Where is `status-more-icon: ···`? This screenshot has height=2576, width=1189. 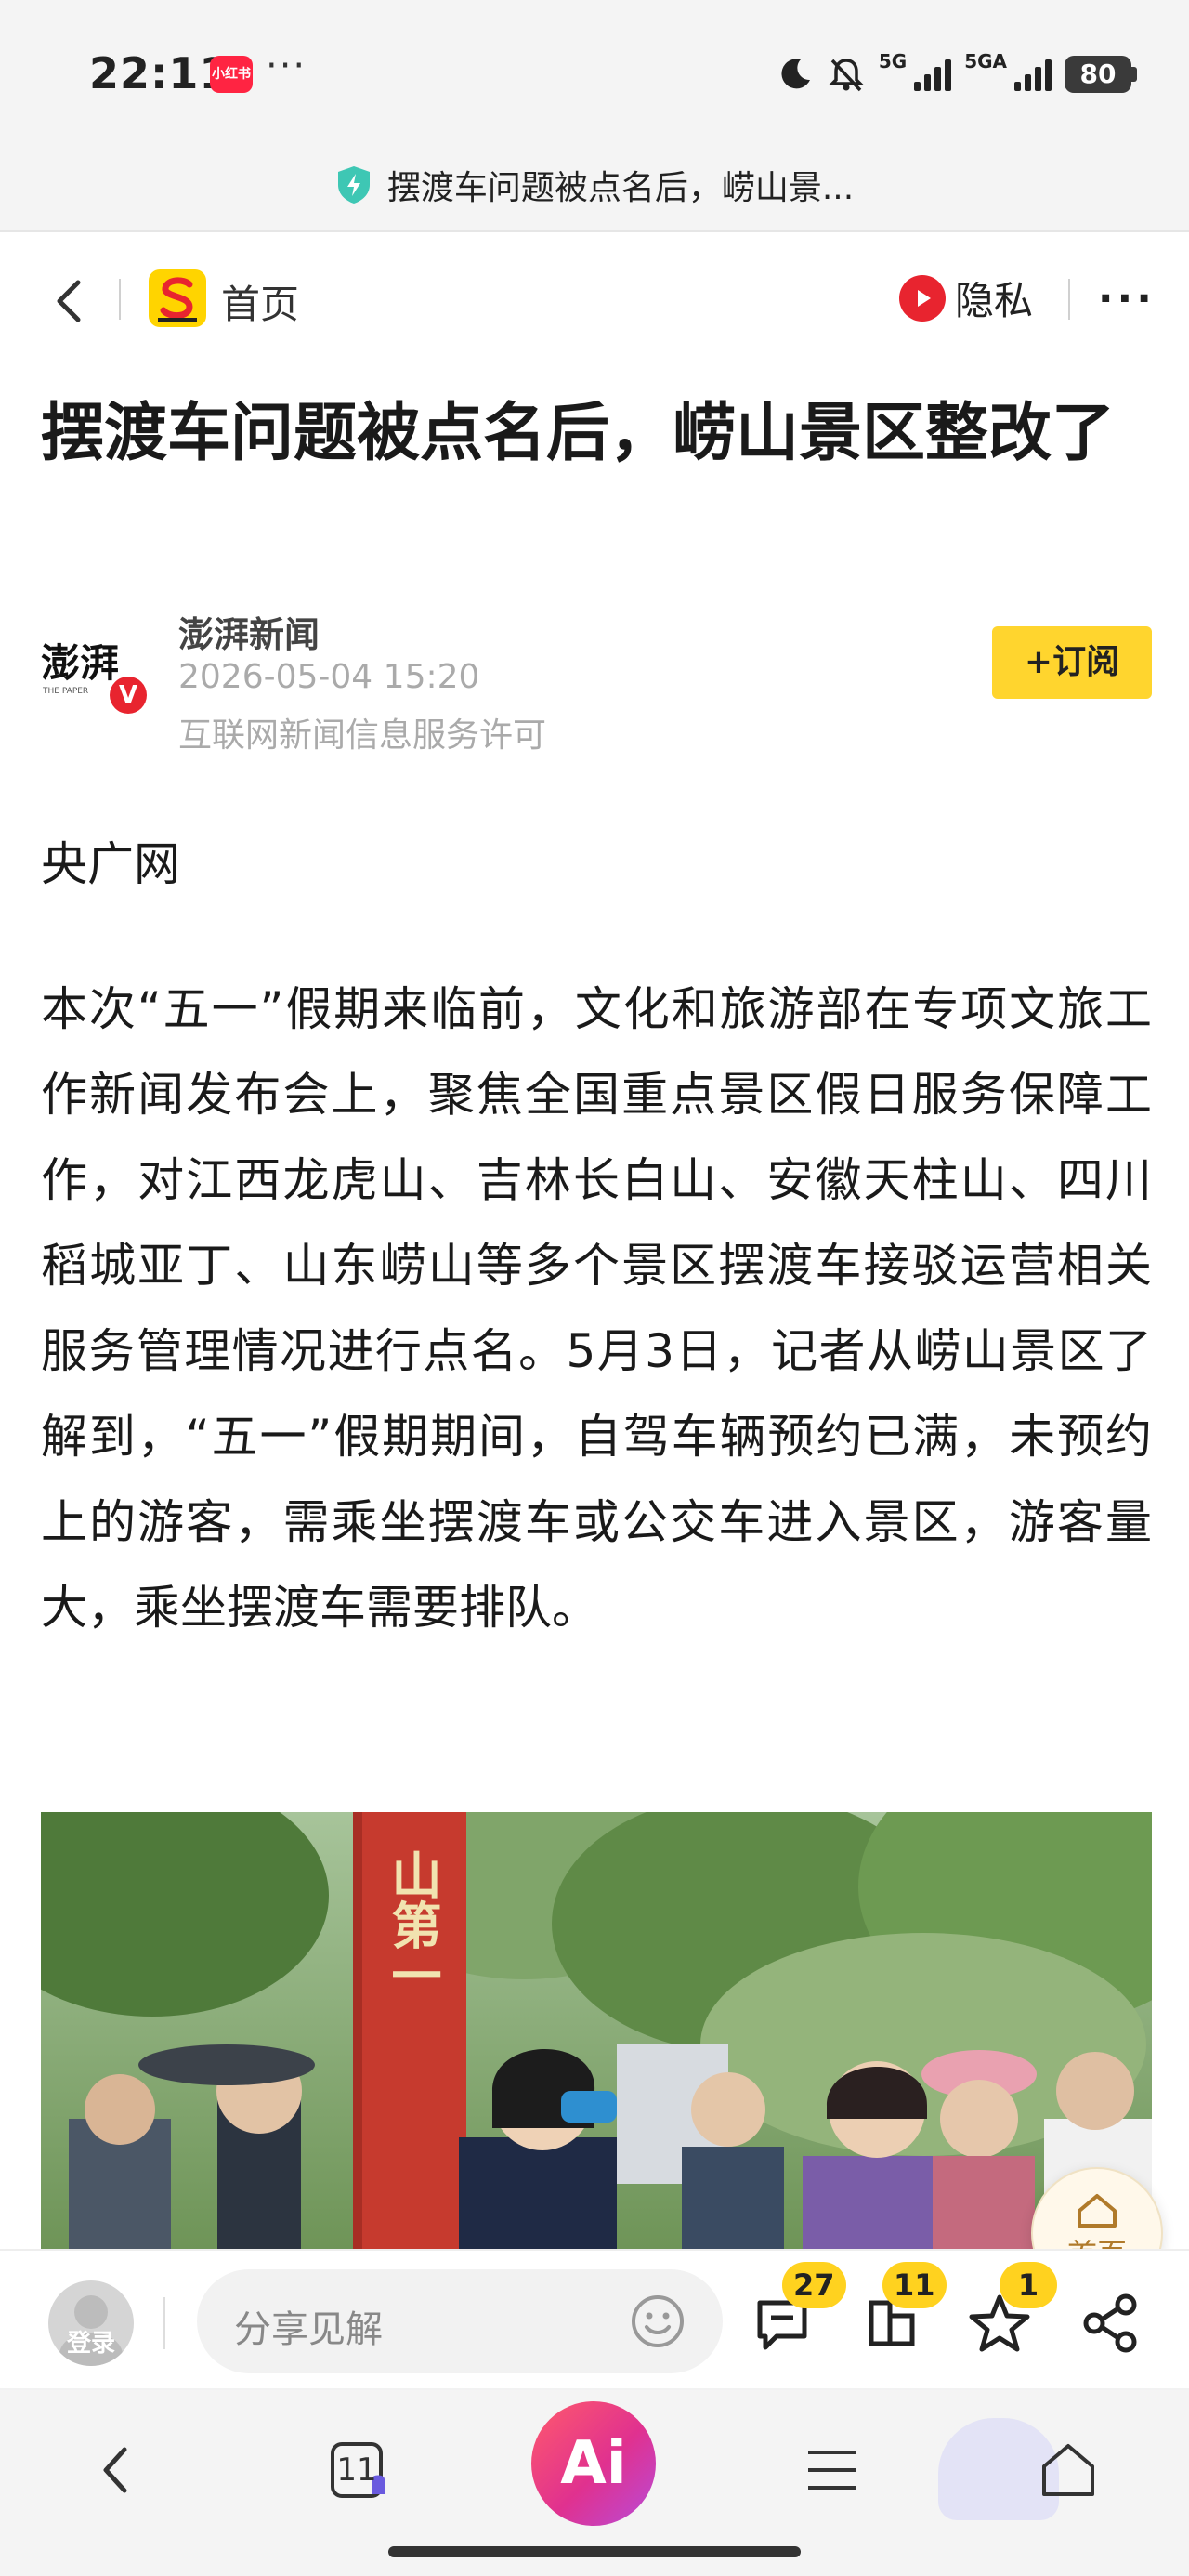
status-more-icon: ··· is located at coordinates (286, 66).